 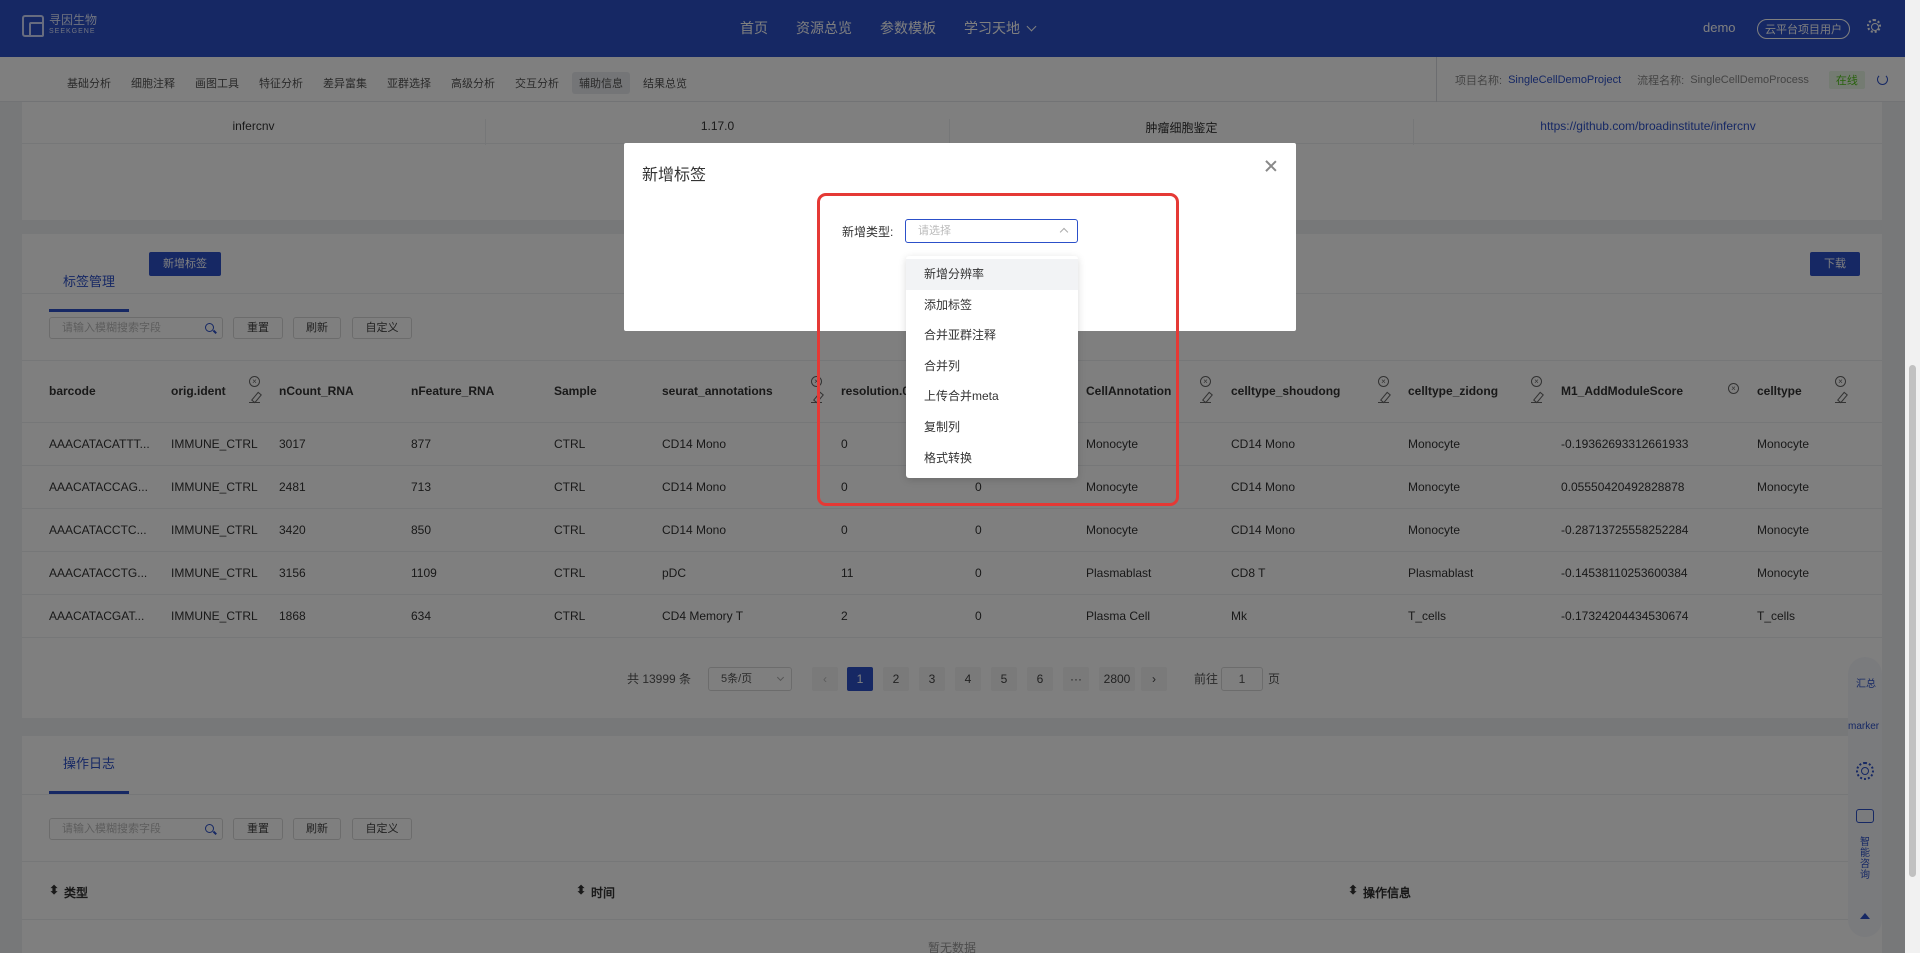 What do you see at coordinates (1912, 621) in the screenshot?
I see `scrollbar-thumb` at bounding box center [1912, 621].